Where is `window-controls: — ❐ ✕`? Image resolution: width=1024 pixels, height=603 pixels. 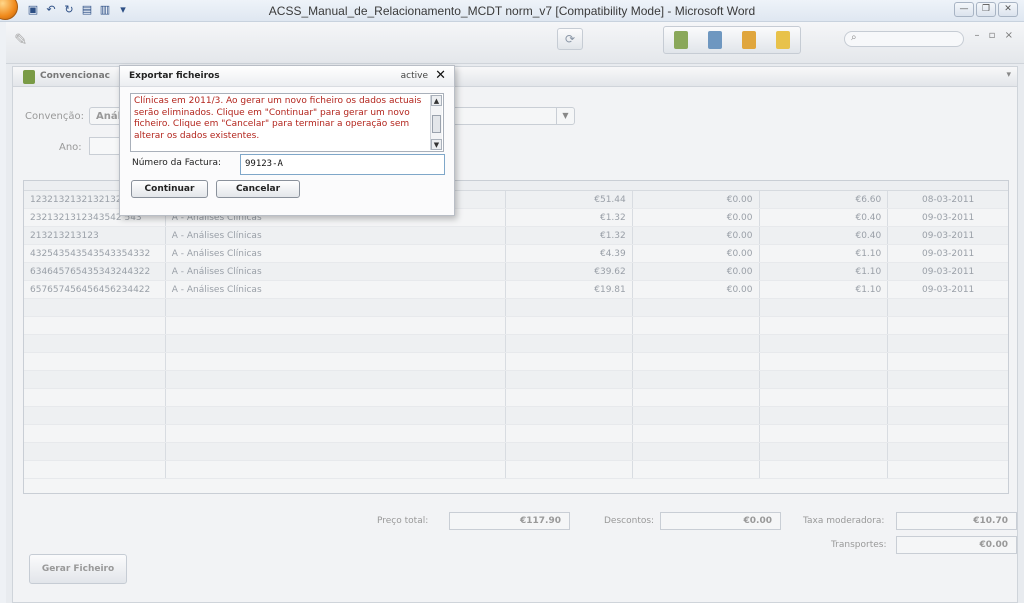 window-controls: — ❐ ✕ is located at coordinates (986, 9).